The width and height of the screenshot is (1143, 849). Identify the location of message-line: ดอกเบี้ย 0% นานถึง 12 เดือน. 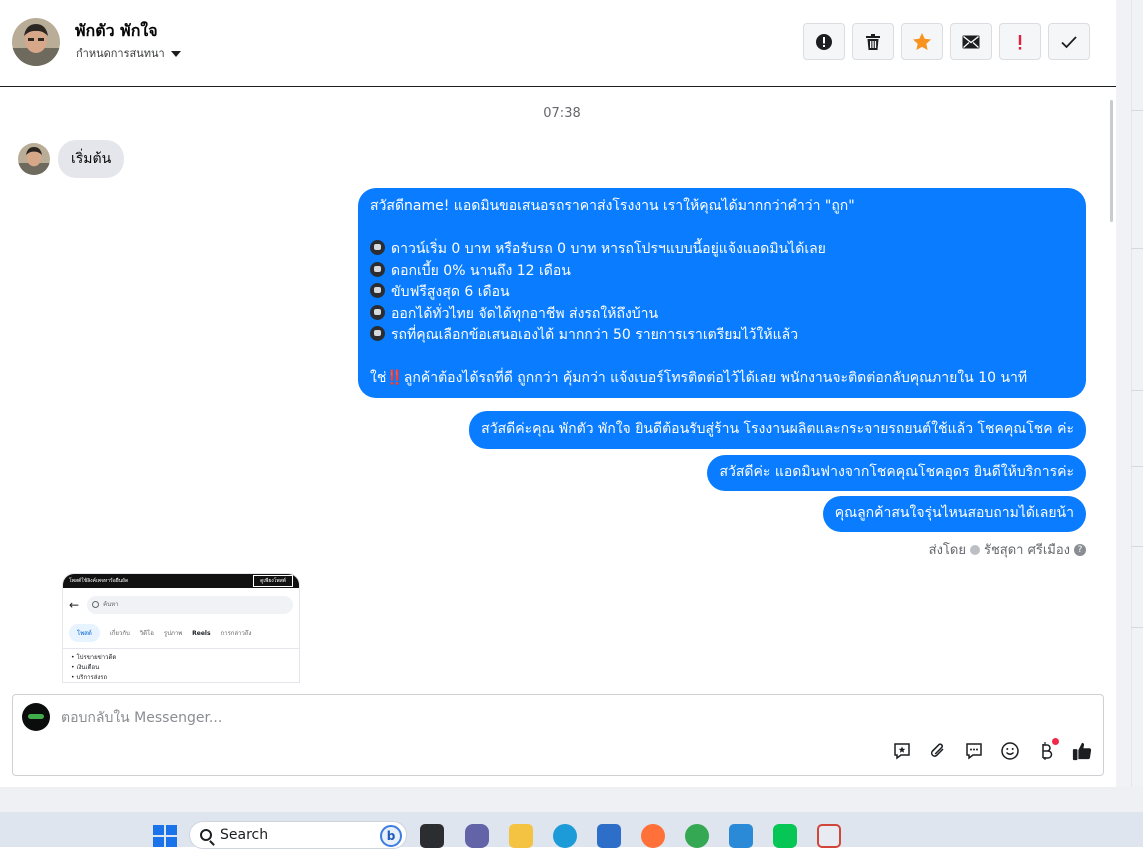
(722, 272).